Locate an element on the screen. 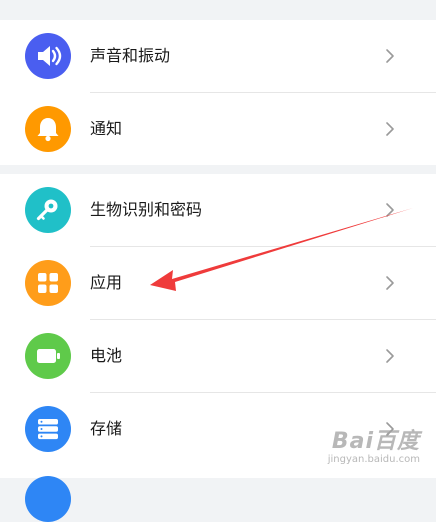  grid-apps-icon is located at coordinates (48, 283).